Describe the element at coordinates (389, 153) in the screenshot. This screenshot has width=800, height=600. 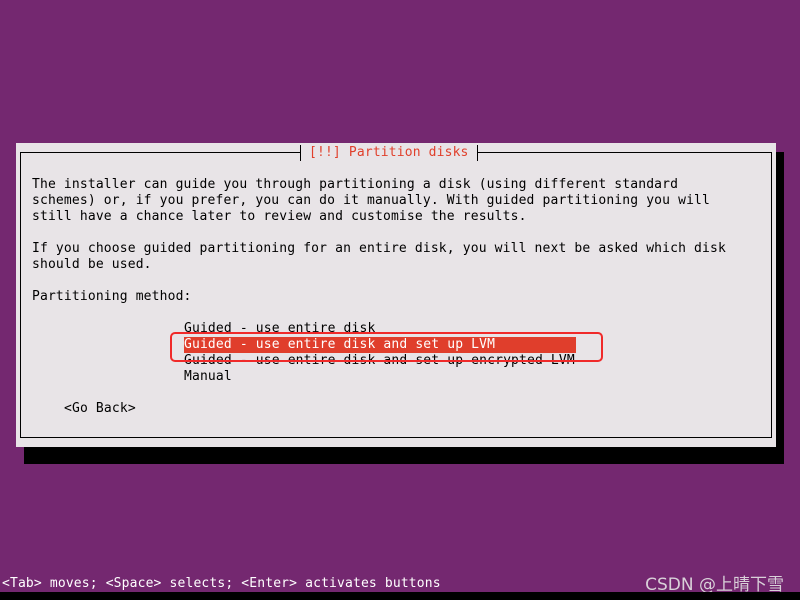
I see `dialog-title: [!!] Partition disks` at that location.